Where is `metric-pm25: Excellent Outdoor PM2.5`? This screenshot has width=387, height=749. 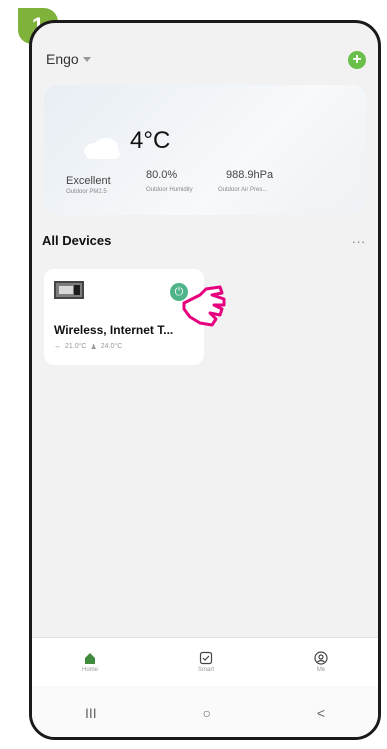
metric-pm25: Excellent Outdoor PM2.5 is located at coordinates (88, 185).